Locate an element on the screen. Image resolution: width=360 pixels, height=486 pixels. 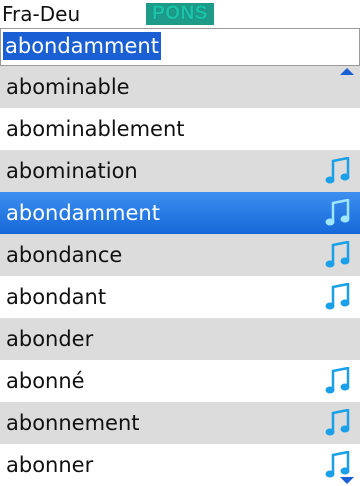
search-input: abondamment is located at coordinates (82, 46).